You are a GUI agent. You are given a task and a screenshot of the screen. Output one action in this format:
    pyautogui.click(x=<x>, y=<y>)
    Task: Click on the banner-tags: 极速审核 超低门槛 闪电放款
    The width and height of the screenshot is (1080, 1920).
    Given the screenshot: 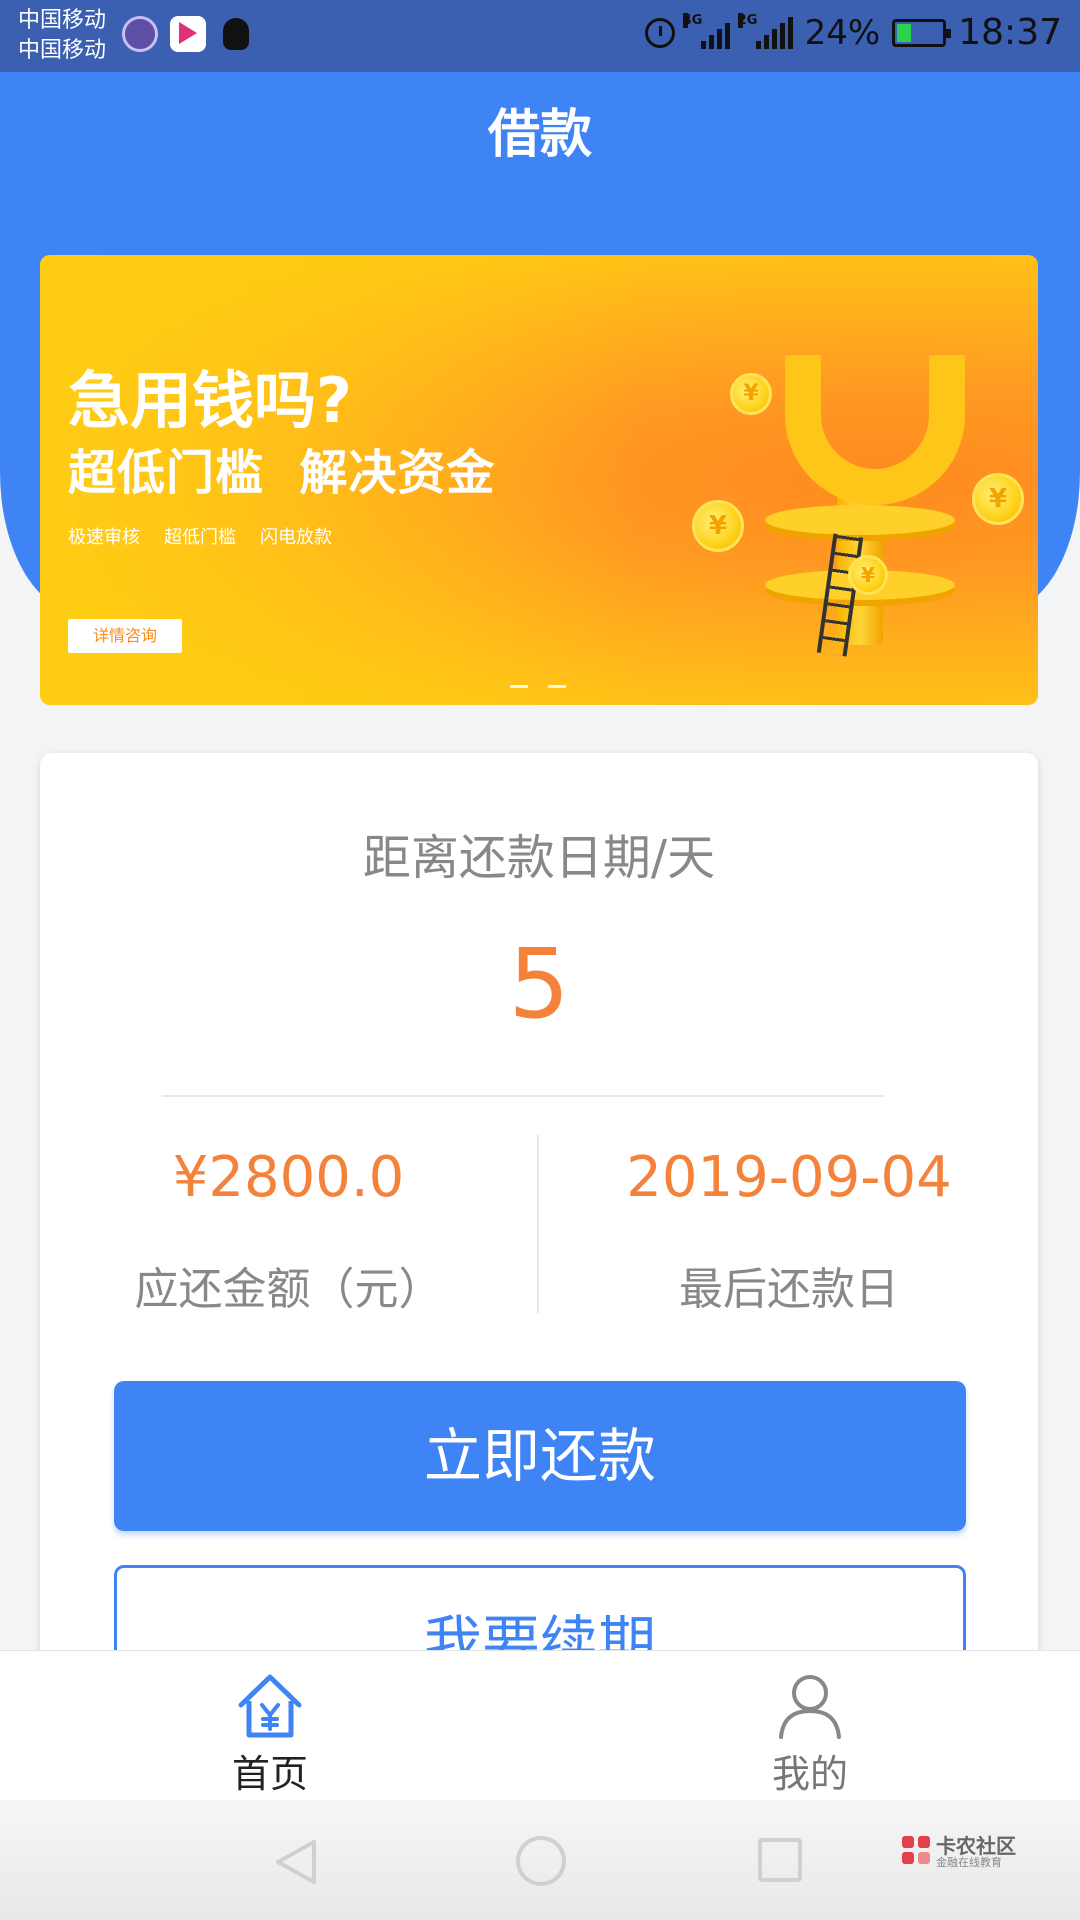 What is the action you would take?
    pyautogui.click(x=200, y=536)
    